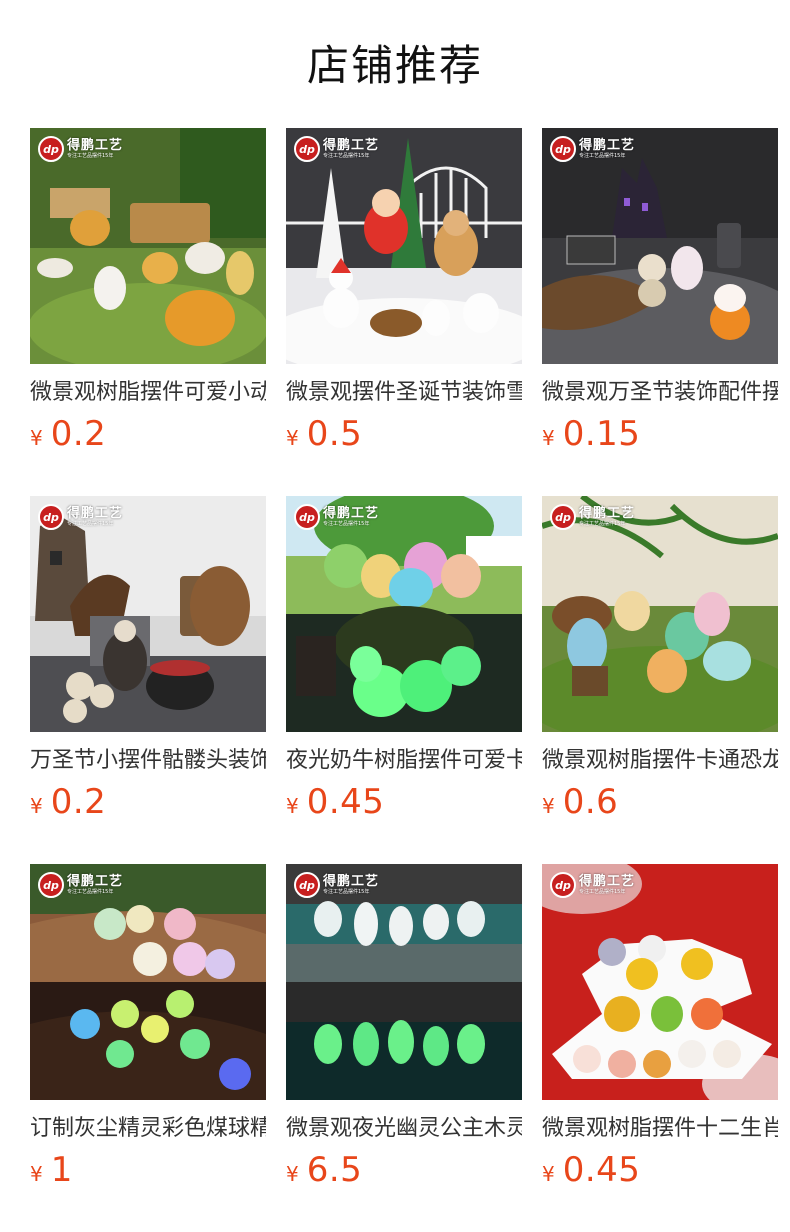 The image size is (790, 1232). What do you see at coordinates (601, 434) in the screenshot?
I see `price-amount: 0.15` at bounding box center [601, 434].